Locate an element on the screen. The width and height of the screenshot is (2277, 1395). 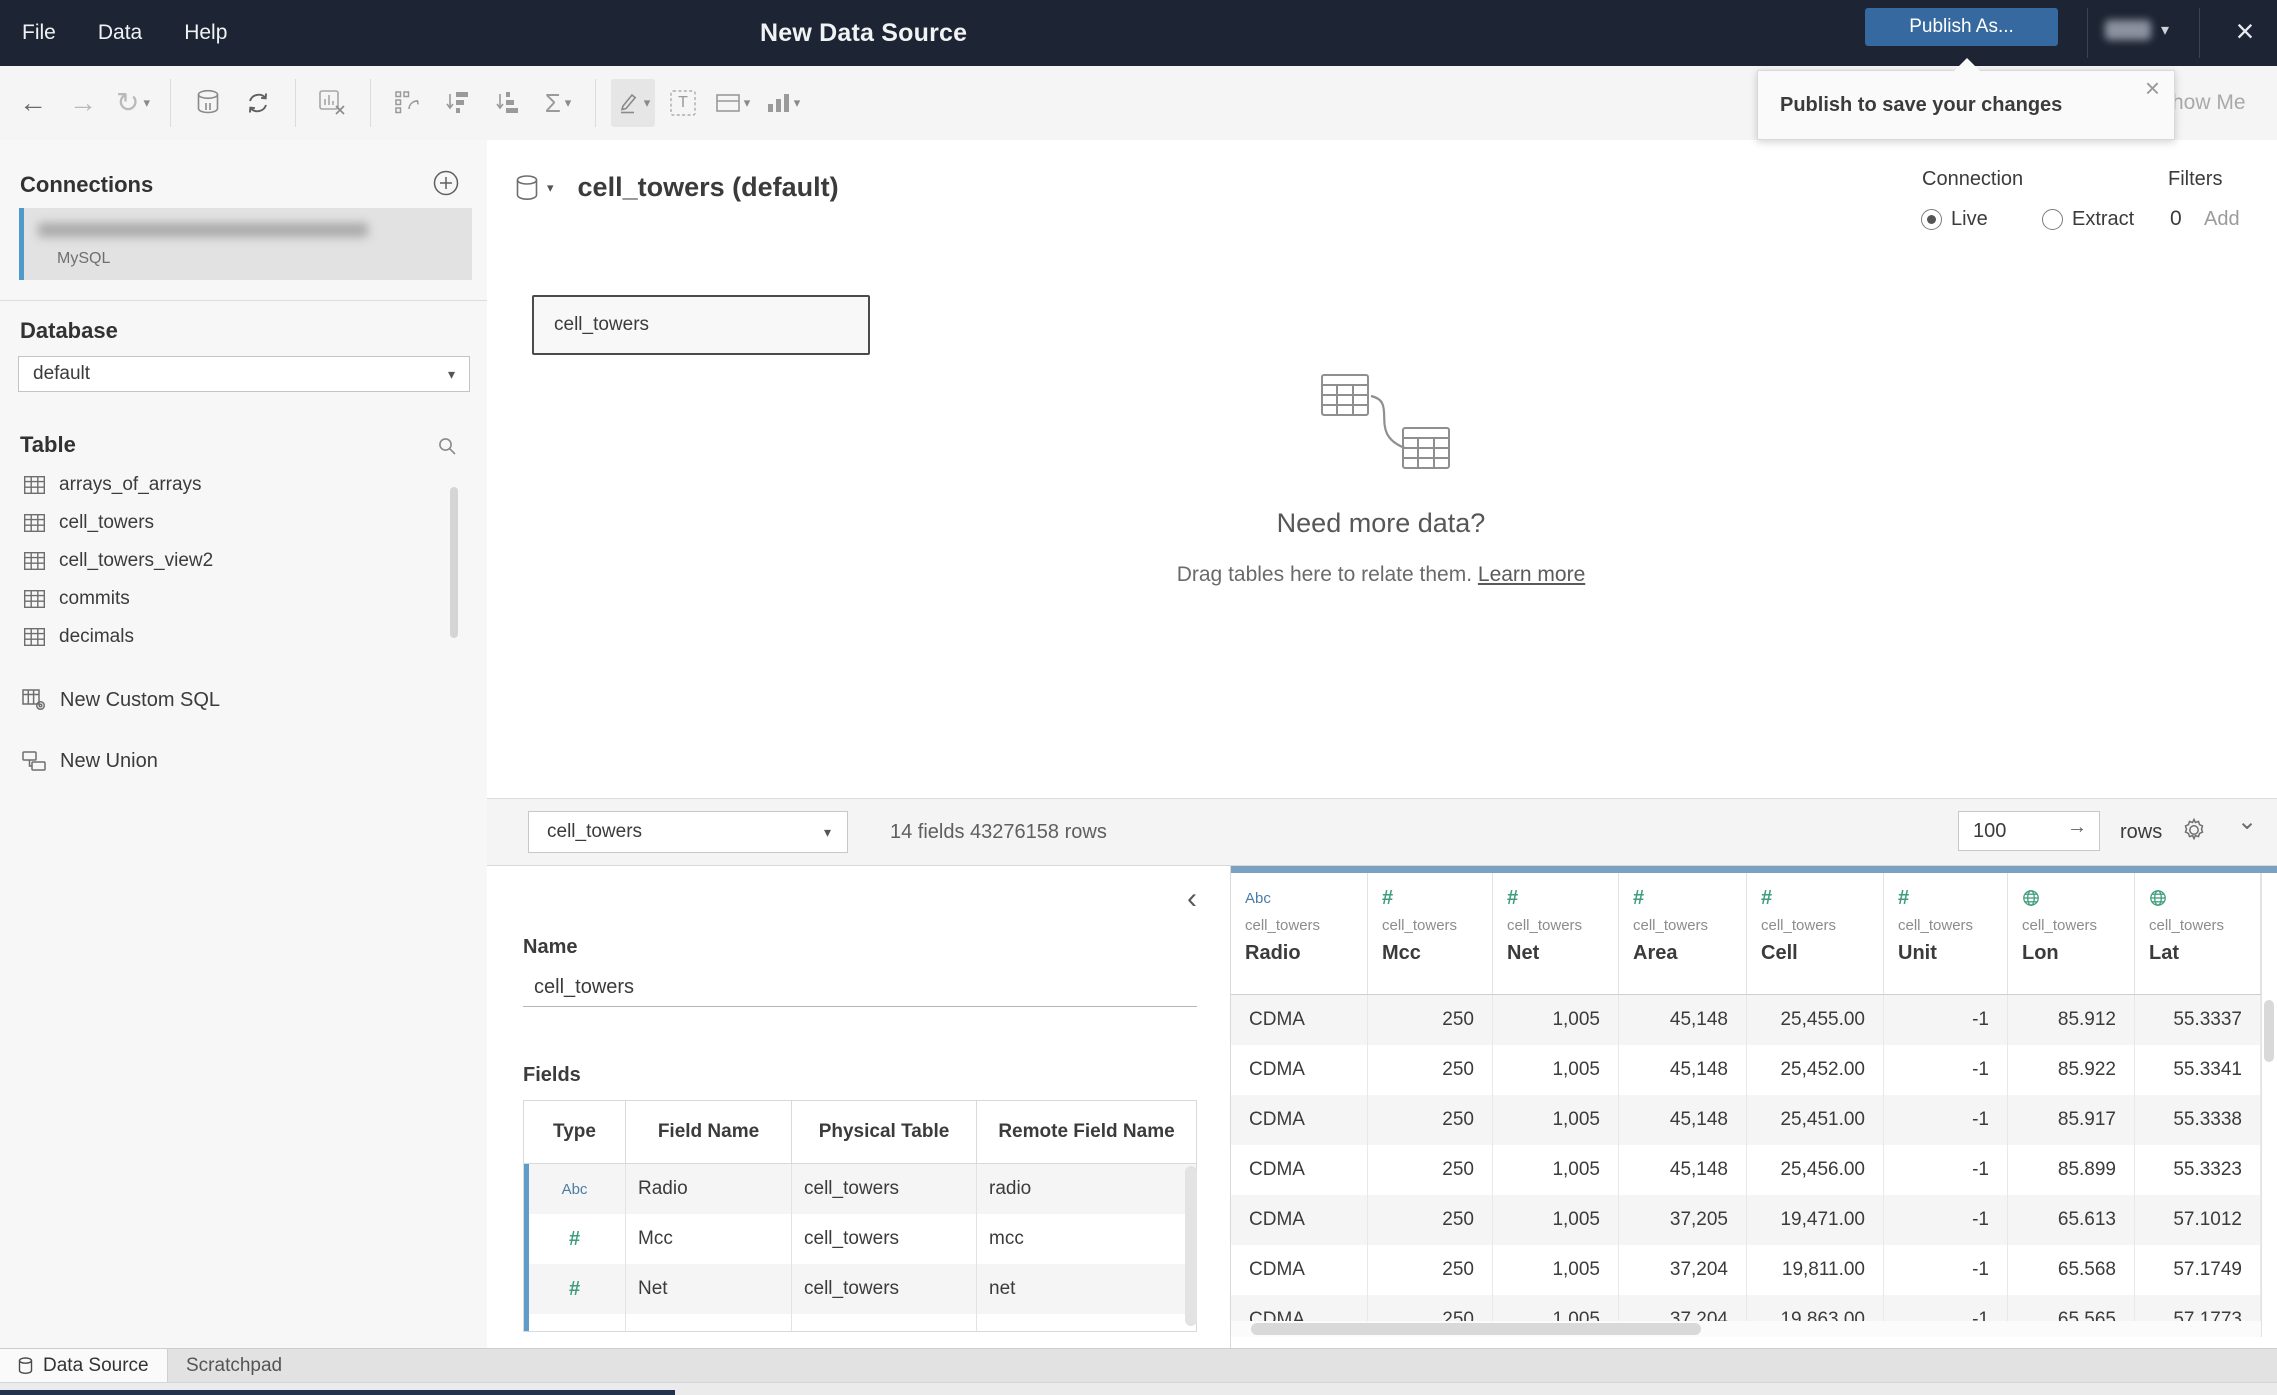
apply-rows-icon: → is located at coordinates (2077, 827).